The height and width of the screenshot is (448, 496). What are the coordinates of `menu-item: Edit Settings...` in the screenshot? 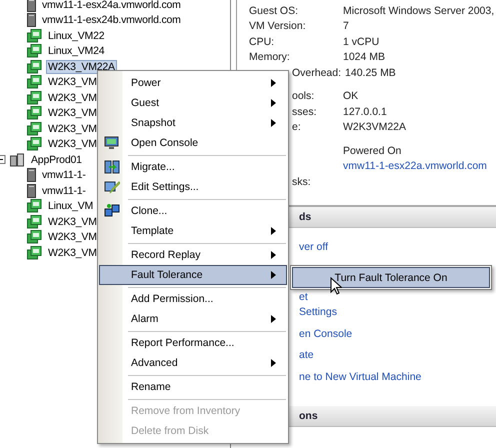 It's located at (193, 187).